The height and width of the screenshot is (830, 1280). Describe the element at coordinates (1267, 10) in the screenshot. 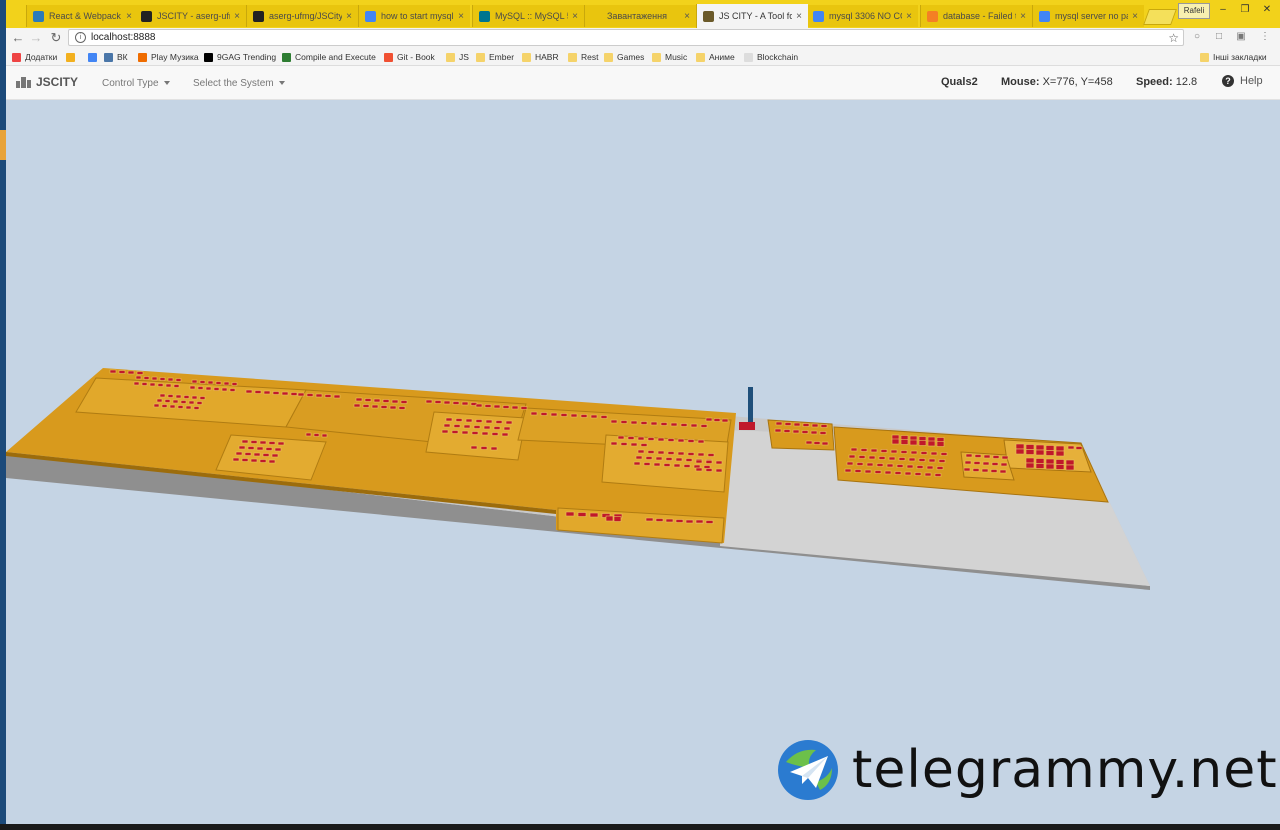

I see `close-window-icon: ✕` at that location.